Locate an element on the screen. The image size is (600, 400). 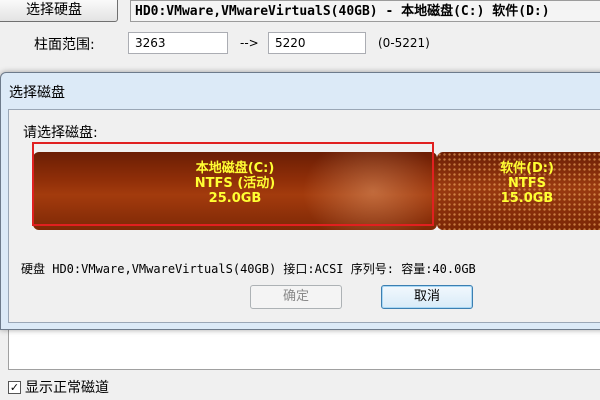
select-disk-button: 选择硬盘 is located at coordinates (59, 11).